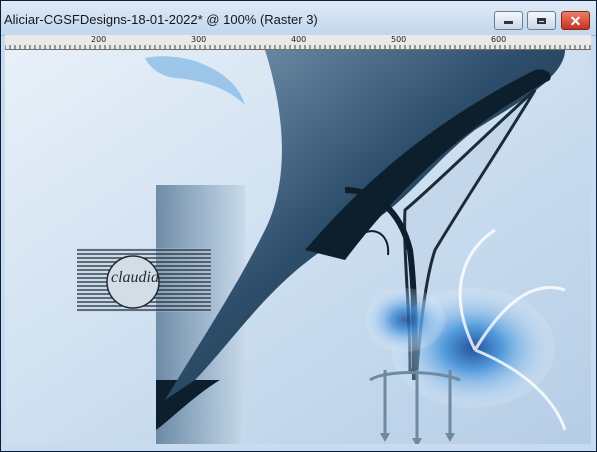 The height and width of the screenshot is (452, 597). Describe the element at coordinates (499, 39) in the screenshot. I see `ruler-label-600: 600` at that location.